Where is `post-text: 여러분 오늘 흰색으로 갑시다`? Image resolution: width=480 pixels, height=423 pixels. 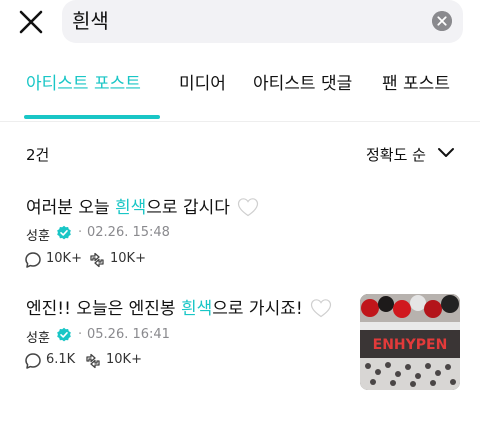 post-text: 여러분 오늘 흰색으로 갑시다 is located at coordinates (142, 208).